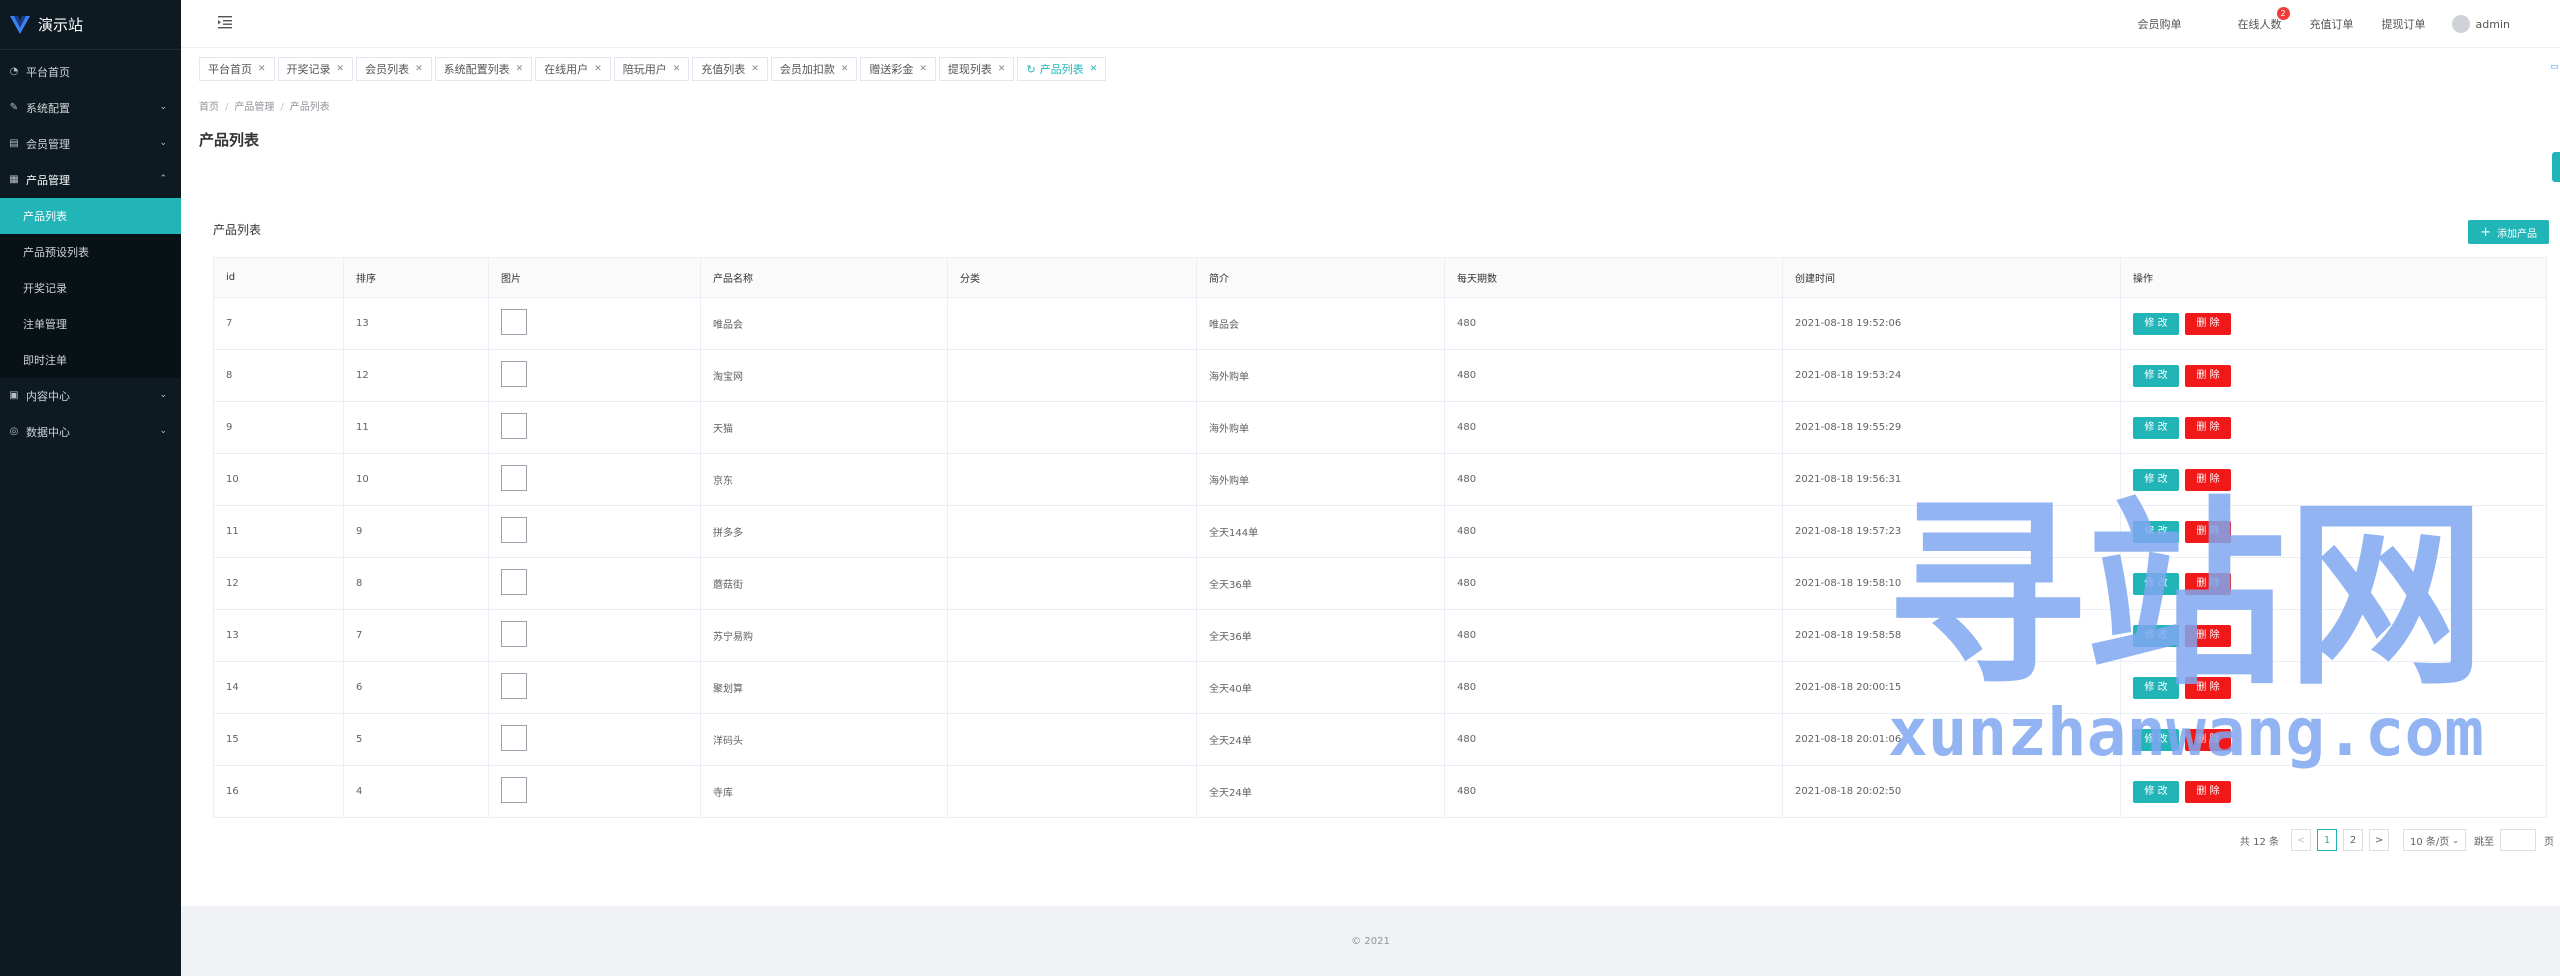  What do you see at coordinates (651, 69) in the screenshot?
I see `tab-companion-users: 陪玩用户 ✕` at bounding box center [651, 69].